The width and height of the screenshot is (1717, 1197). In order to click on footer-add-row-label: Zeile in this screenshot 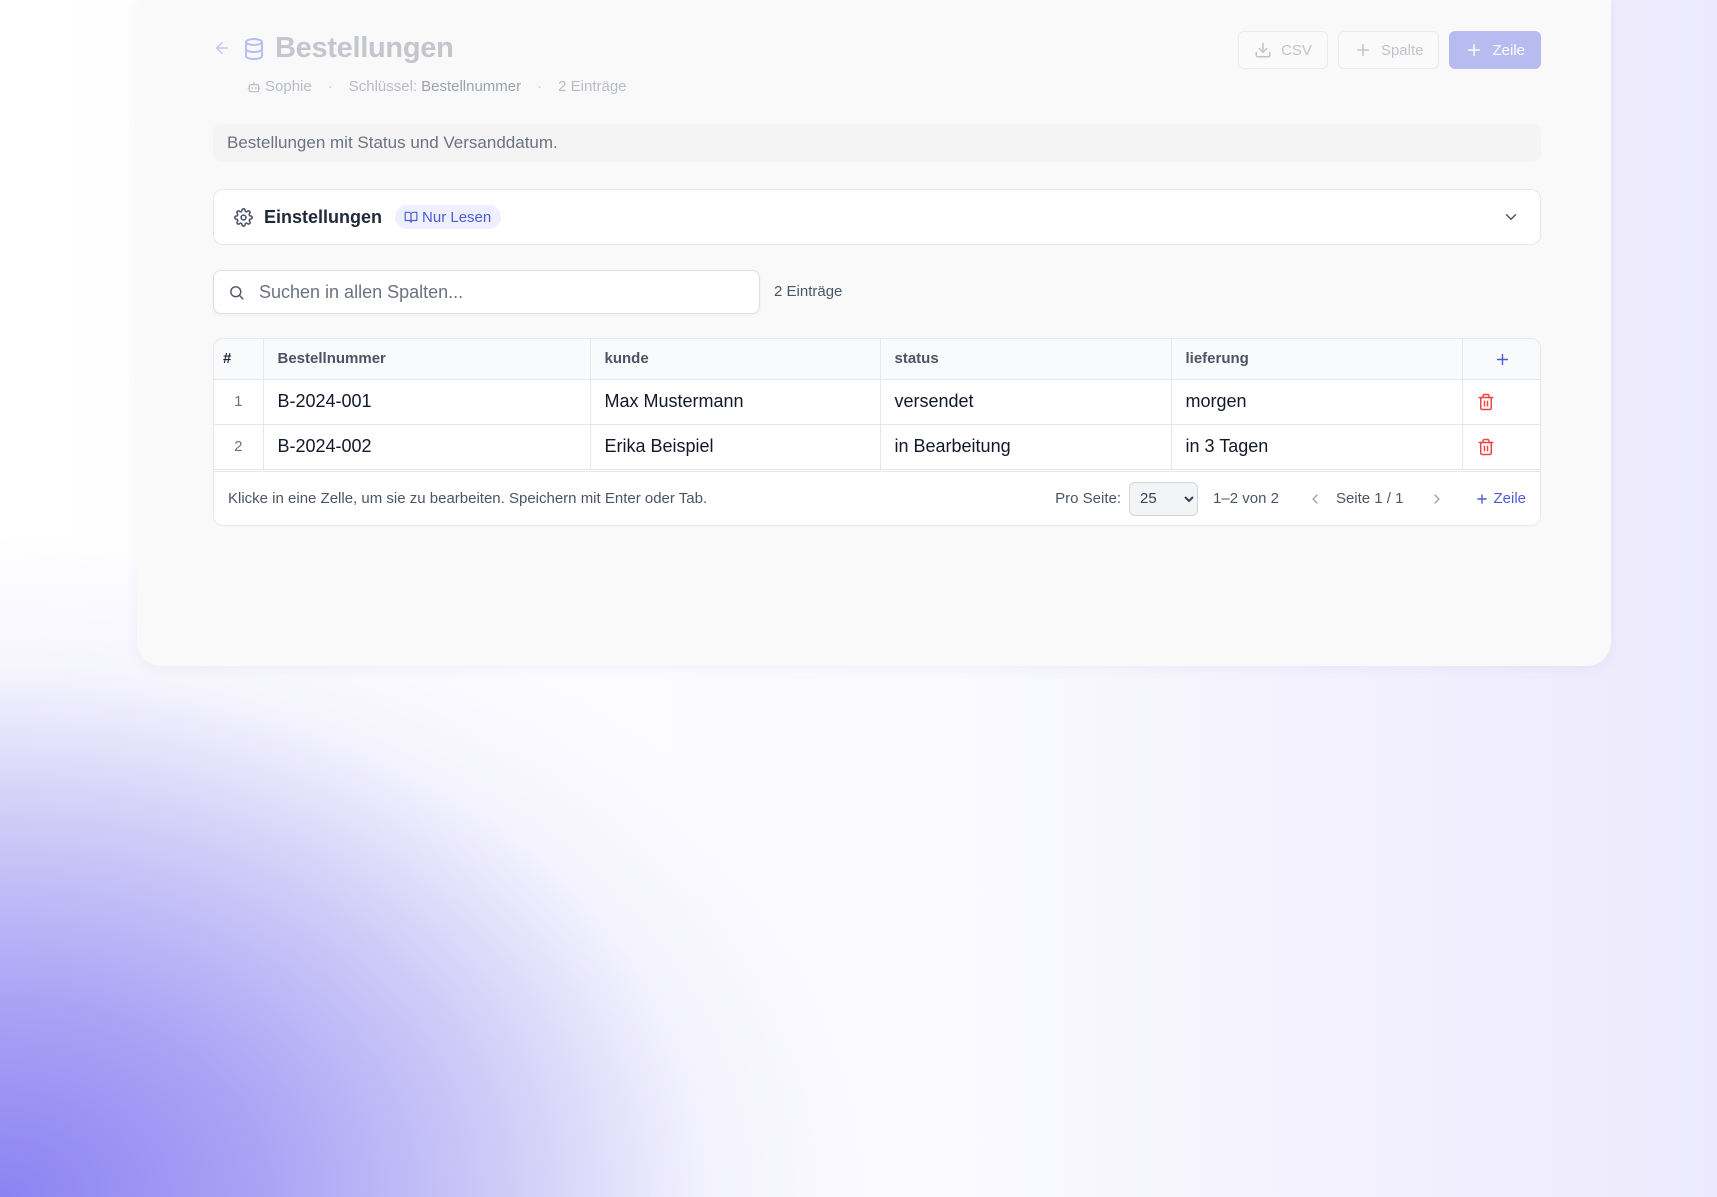, I will do `click(1509, 498)`.